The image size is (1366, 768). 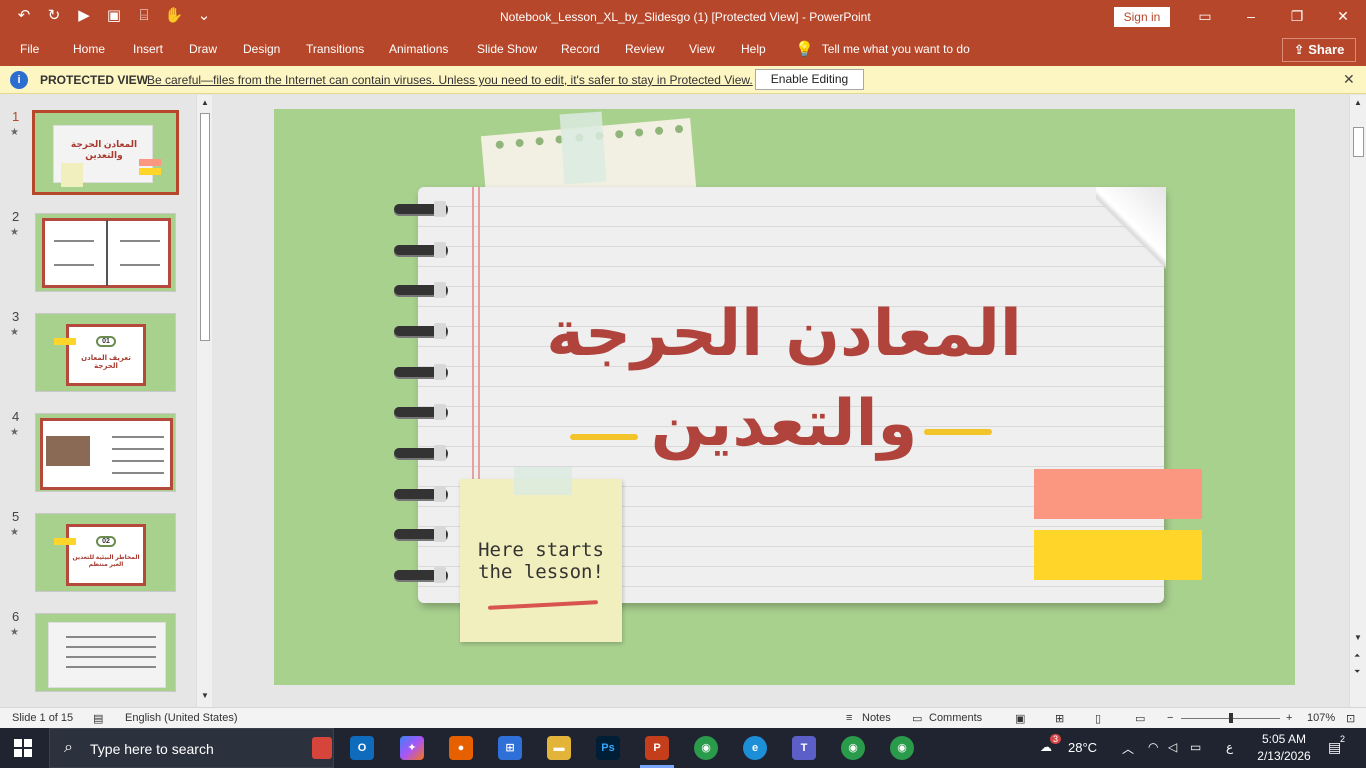 I want to click on slide-thumbnail-5: 02 المخاطر البيئية للتعدين الغير منتظم, so click(x=105, y=552).